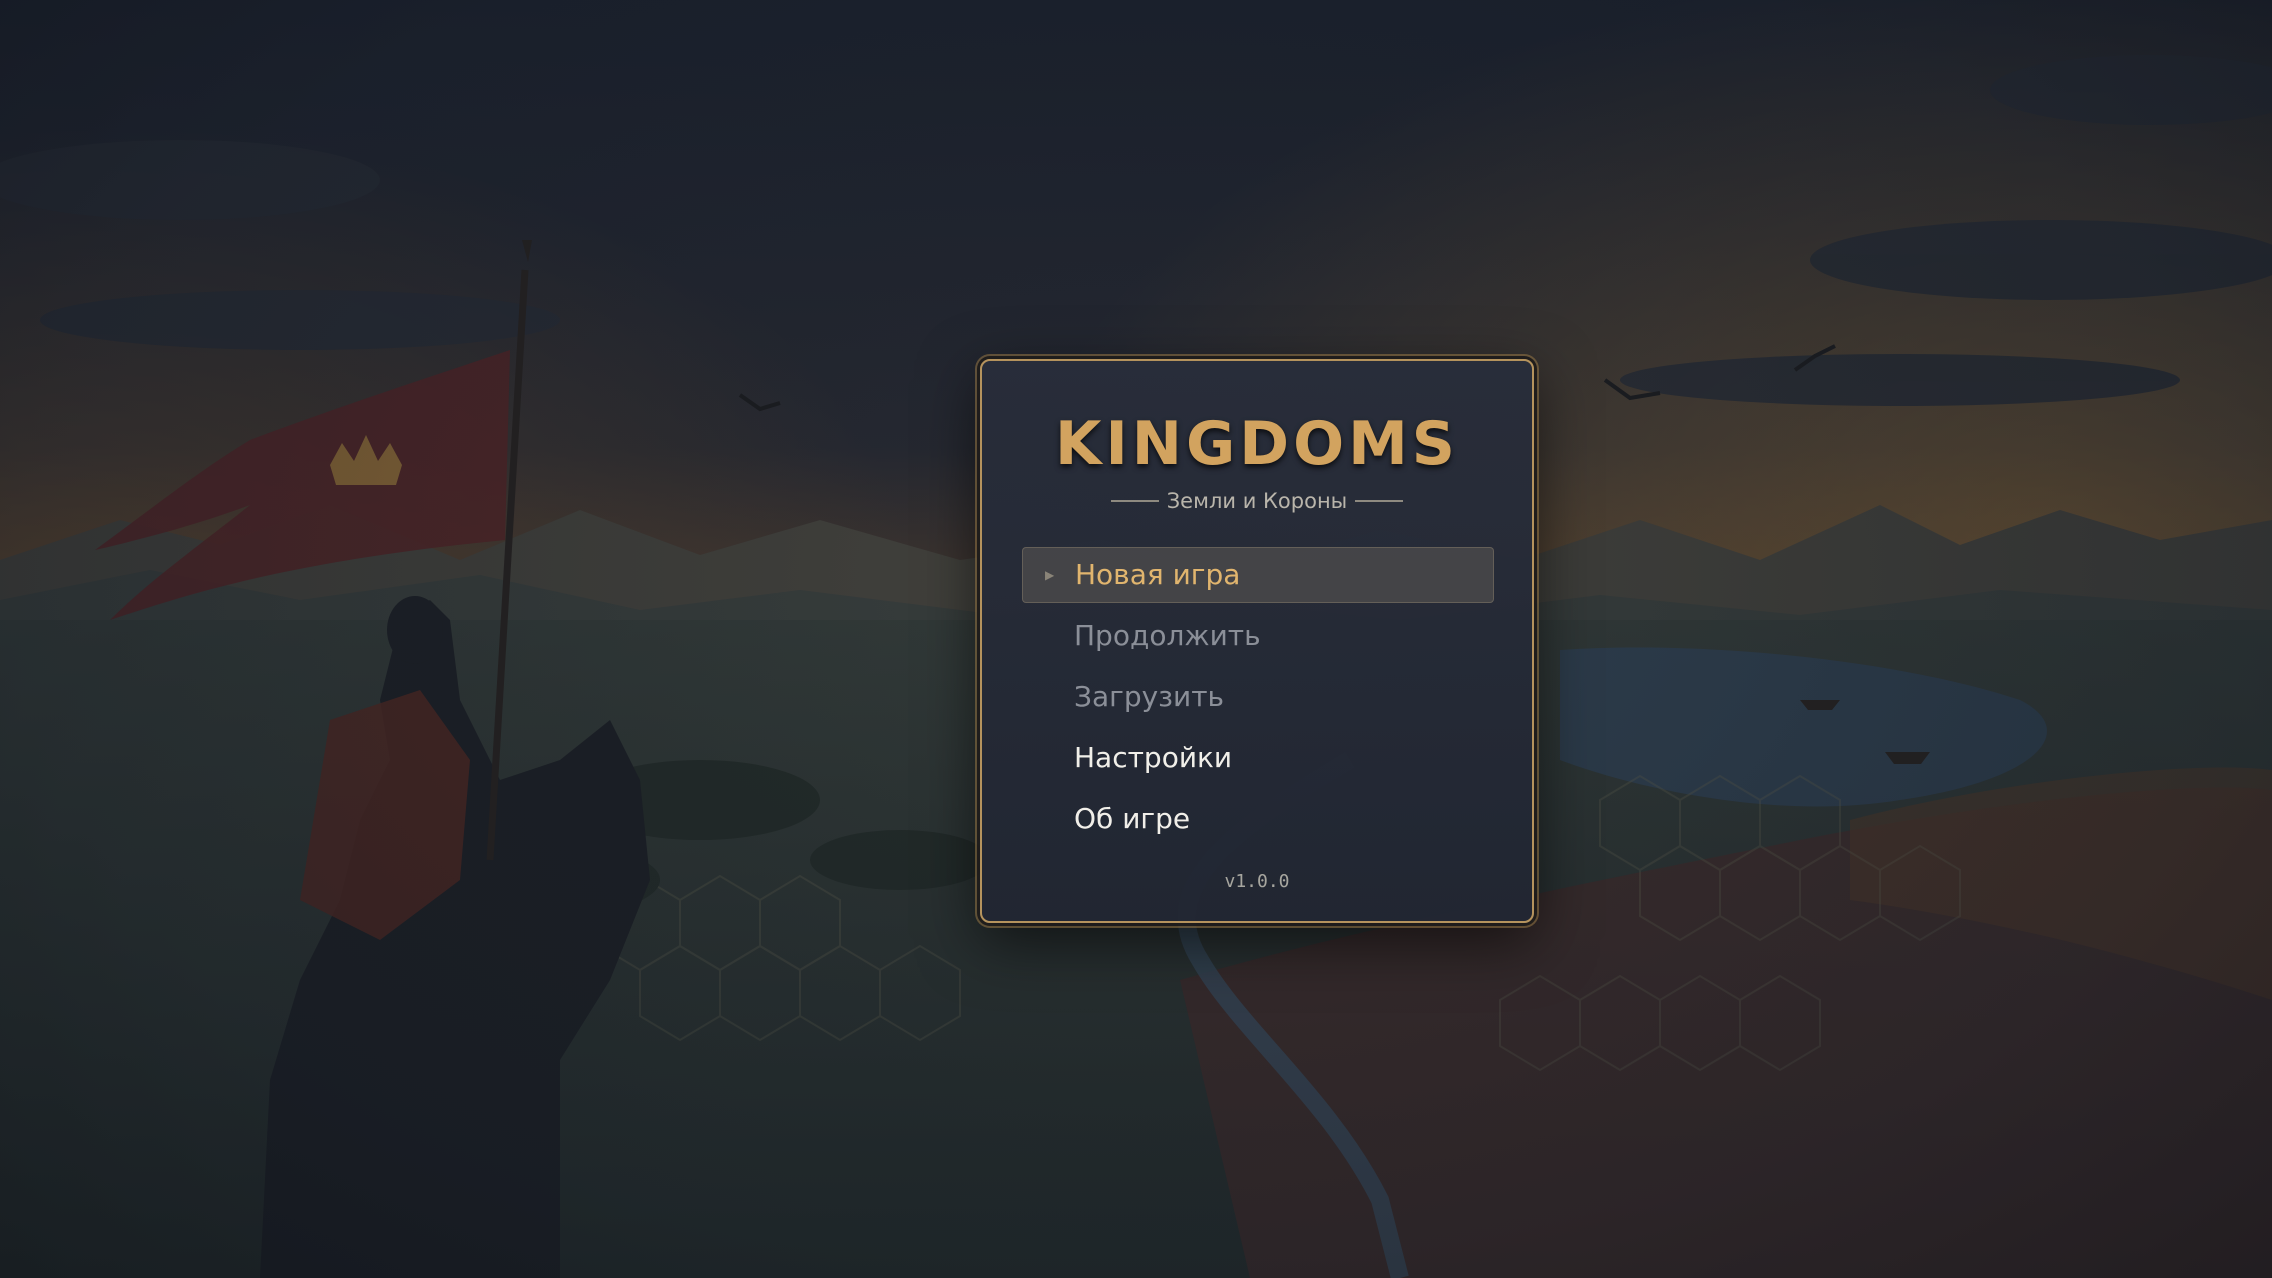 The height and width of the screenshot is (1278, 2272). Describe the element at coordinates (1167, 635) in the screenshot. I see `menu-item-label: Продолжить` at that location.